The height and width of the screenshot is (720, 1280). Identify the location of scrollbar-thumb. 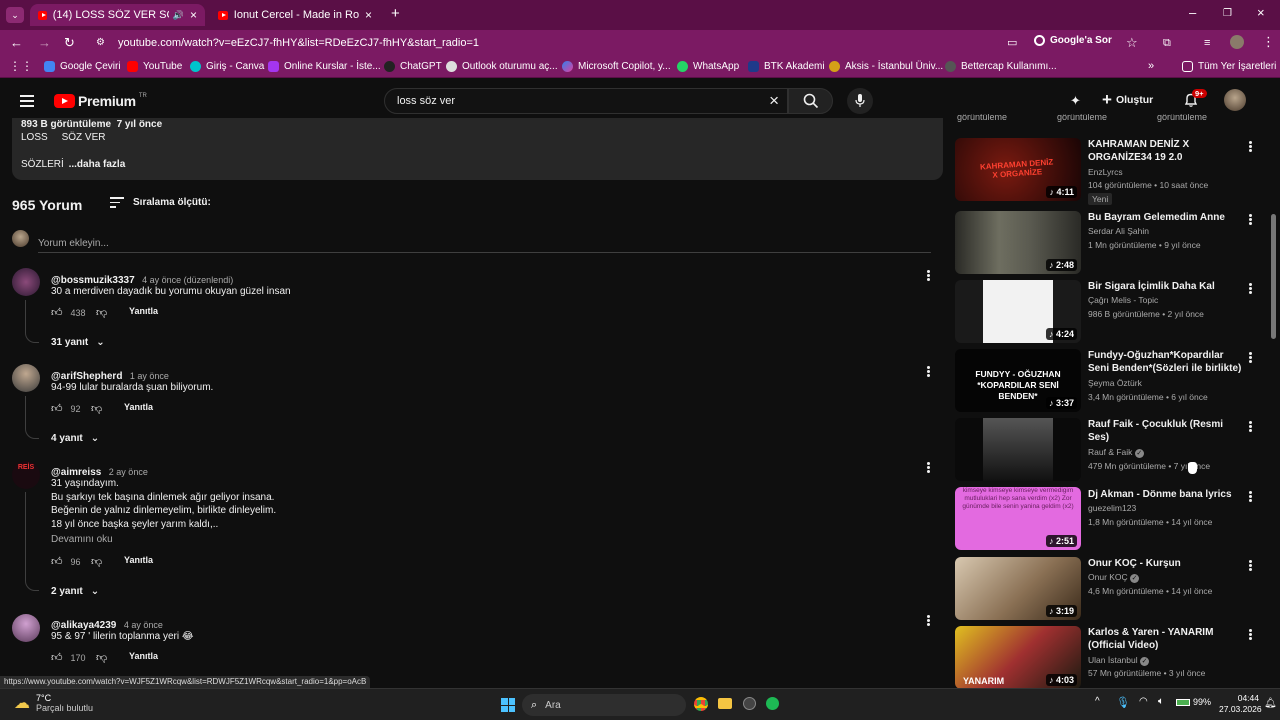
(1273, 276).